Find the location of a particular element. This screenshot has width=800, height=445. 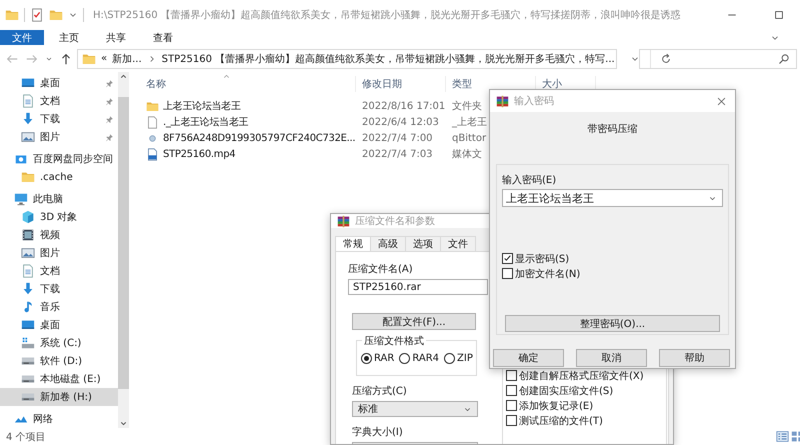

checkbox-label: 测试压缩的文件(T) is located at coordinates (561, 421).